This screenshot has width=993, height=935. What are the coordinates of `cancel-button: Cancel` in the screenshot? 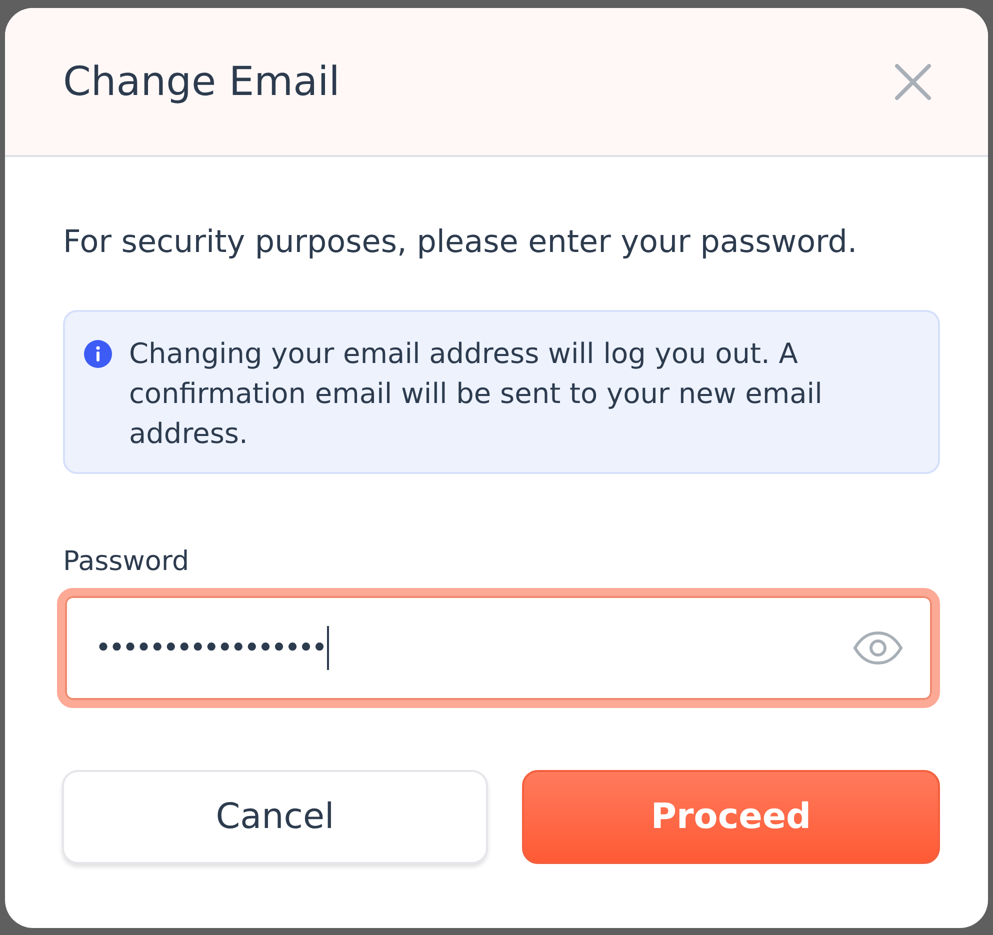 It's located at (275, 817).